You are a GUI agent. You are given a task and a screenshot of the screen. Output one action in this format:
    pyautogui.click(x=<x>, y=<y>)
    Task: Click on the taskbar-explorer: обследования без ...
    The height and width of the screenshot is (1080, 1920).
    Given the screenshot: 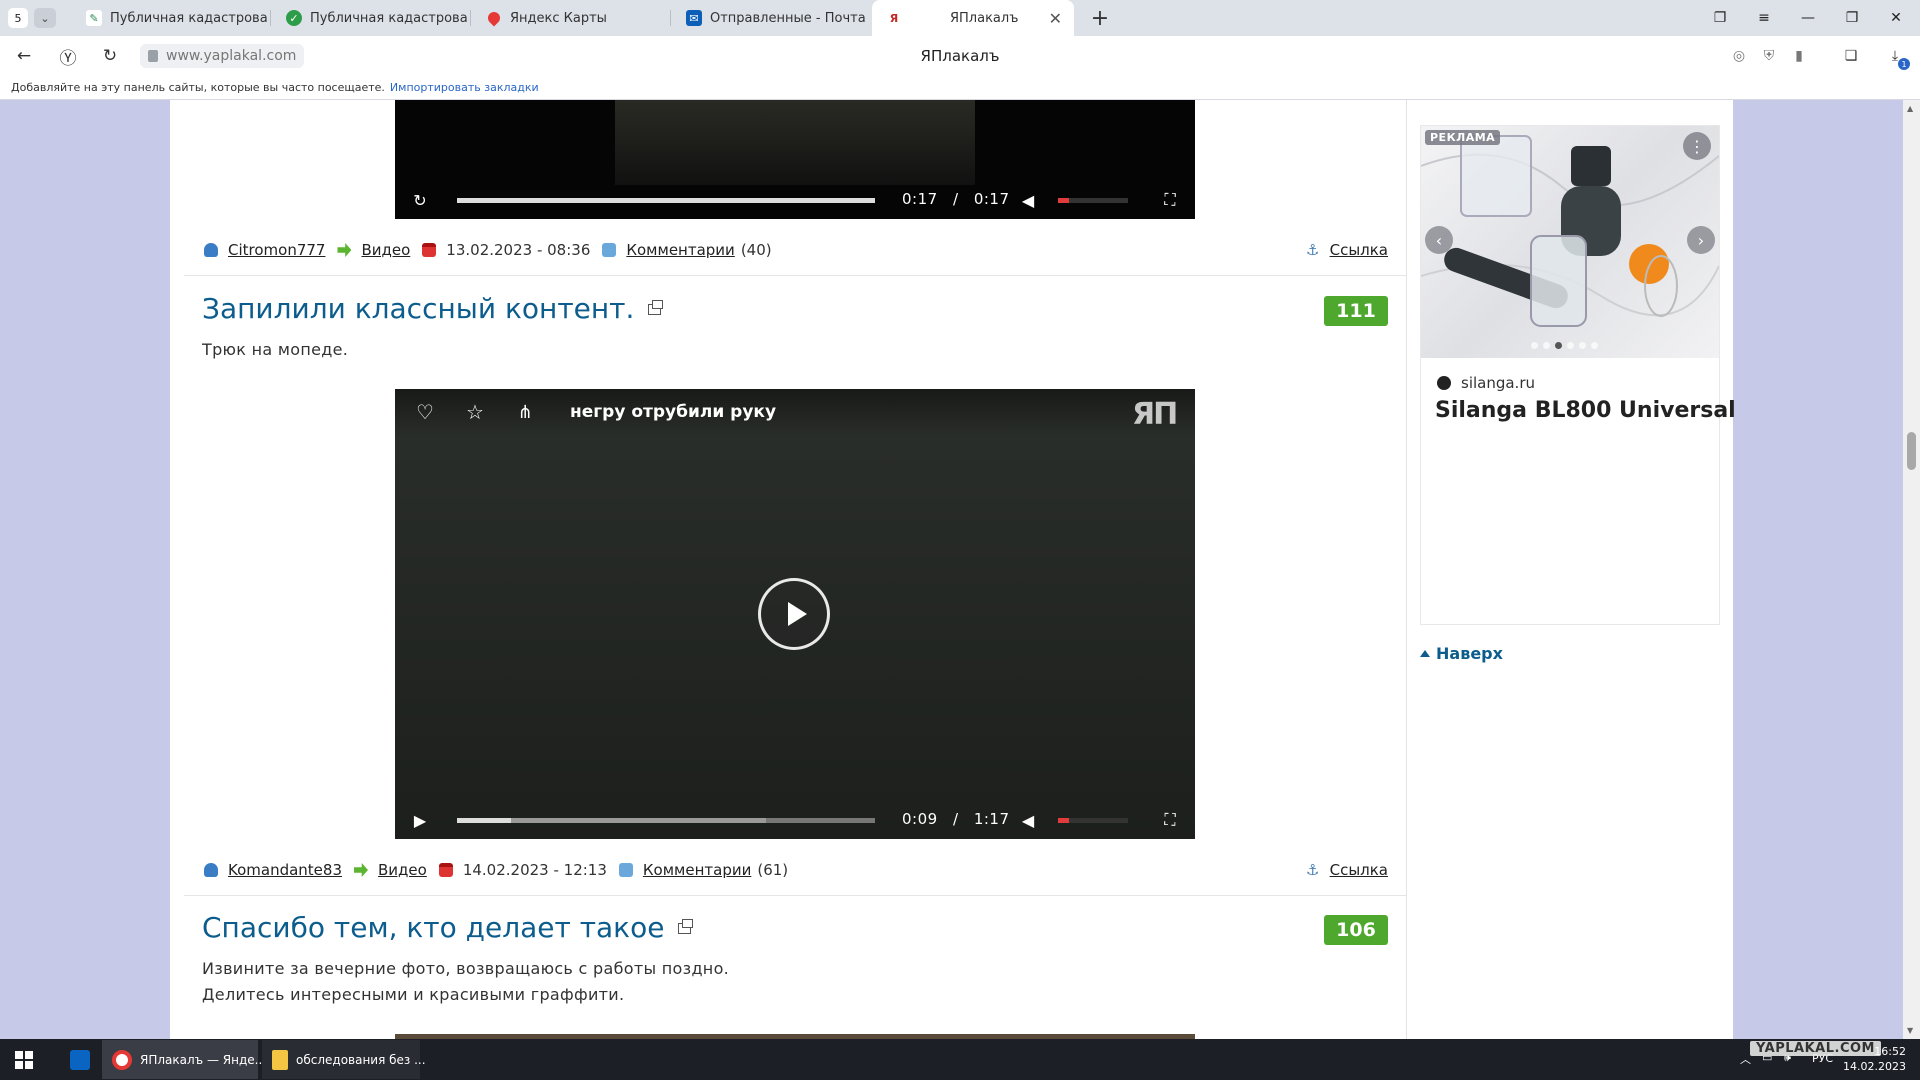 What is the action you would take?
    pyautogui.click(x=344, y=1059)
    